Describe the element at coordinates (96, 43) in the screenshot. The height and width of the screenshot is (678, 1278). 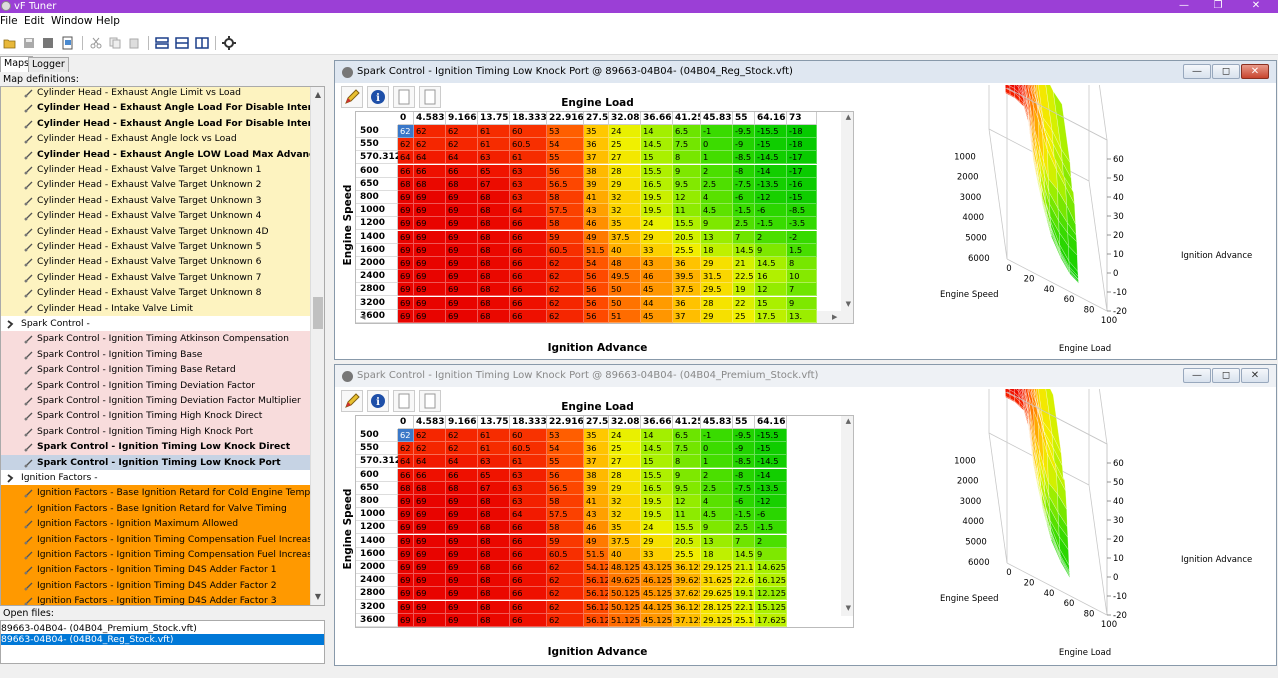
I see `cut-icon` at that location.